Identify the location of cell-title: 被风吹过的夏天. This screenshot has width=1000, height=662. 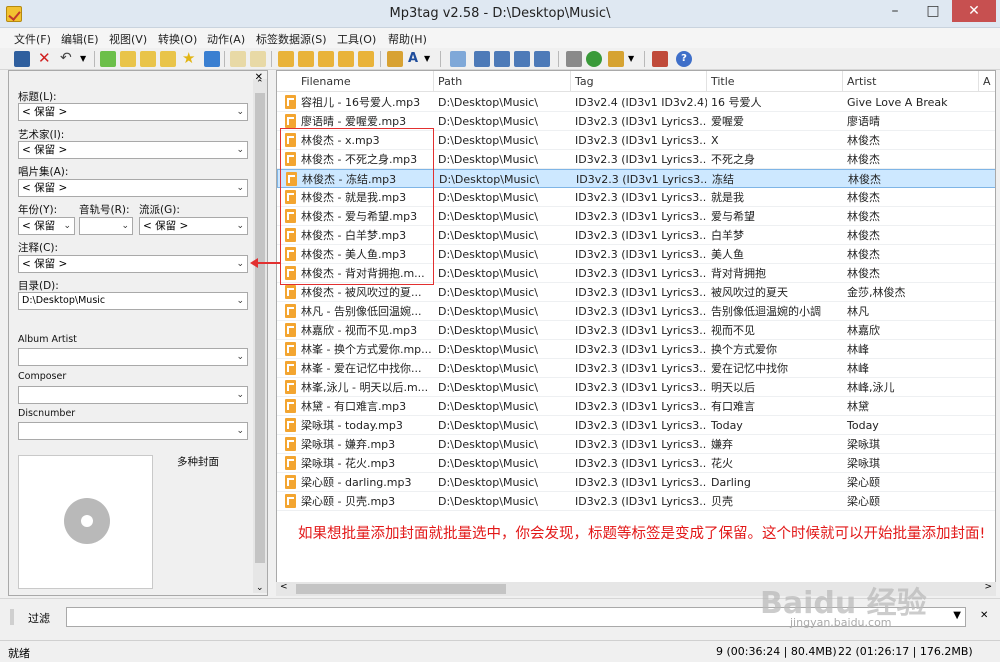
(749, 292).